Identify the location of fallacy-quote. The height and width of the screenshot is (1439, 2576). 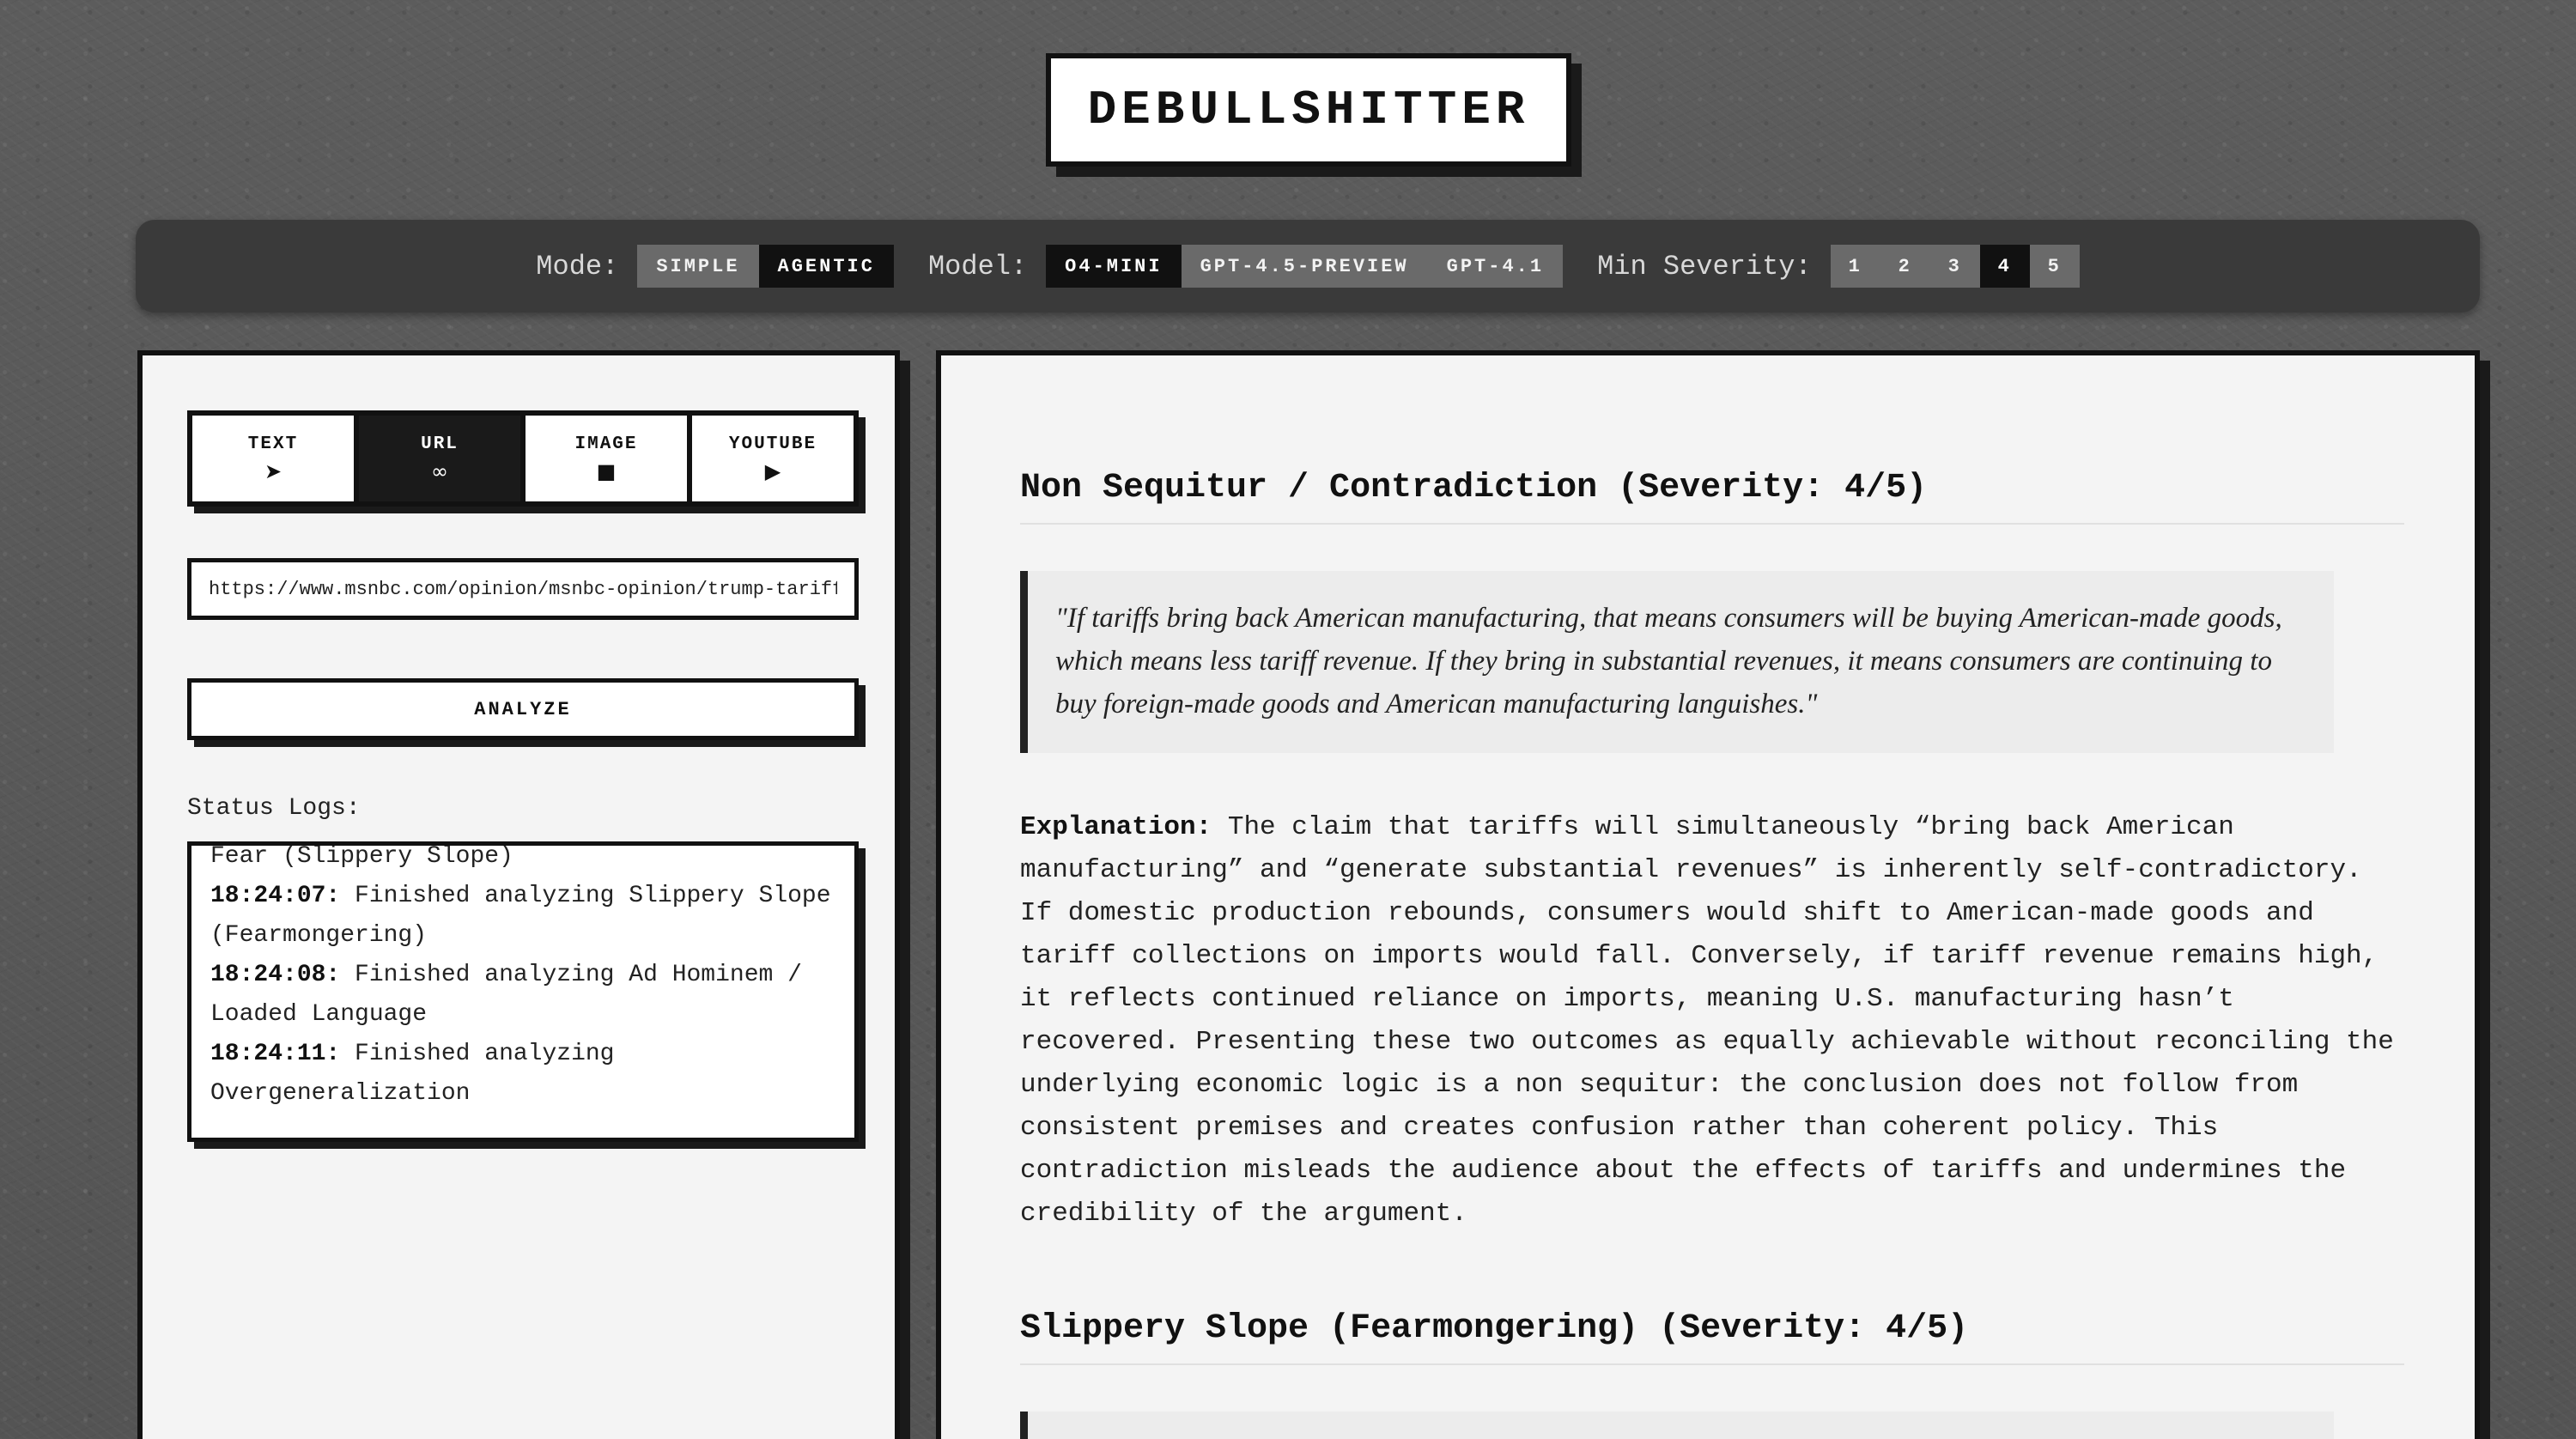
(1677, 1425).